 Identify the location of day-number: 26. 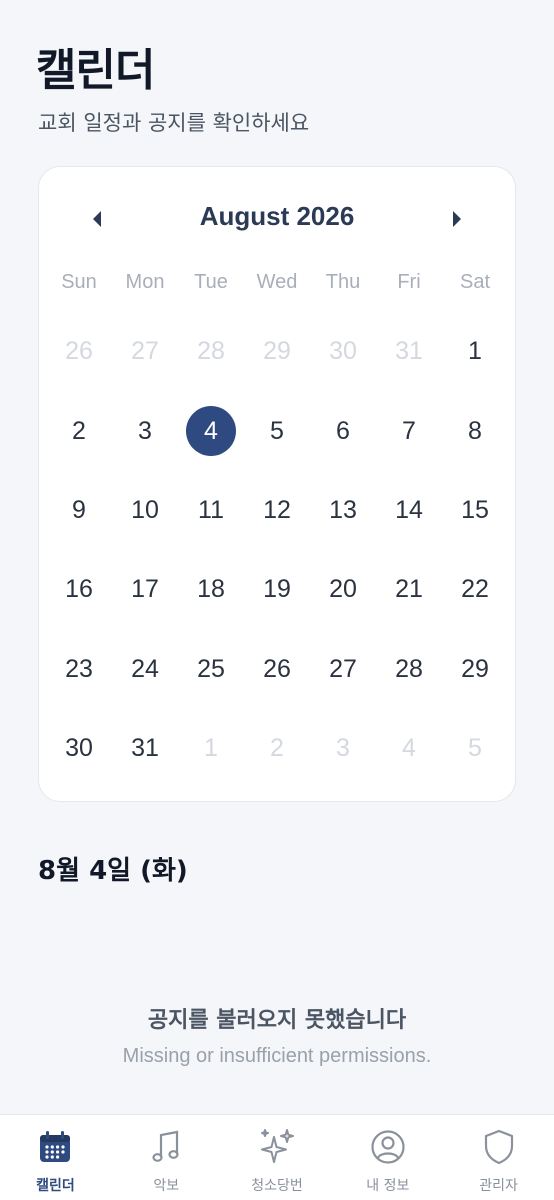
(79, 351).